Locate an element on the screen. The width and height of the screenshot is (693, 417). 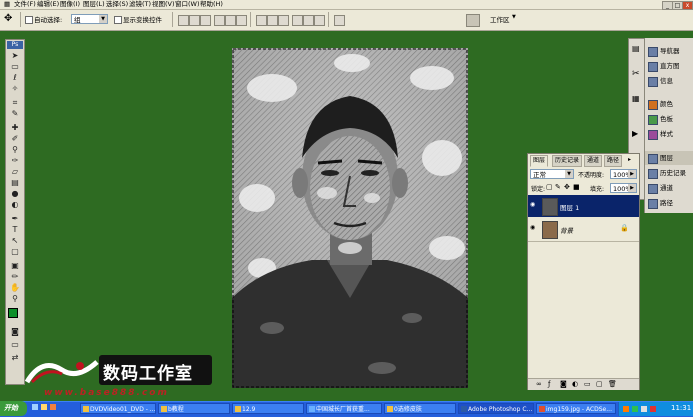
menu-file: 文件(F) is located at coordinates (25, 4).